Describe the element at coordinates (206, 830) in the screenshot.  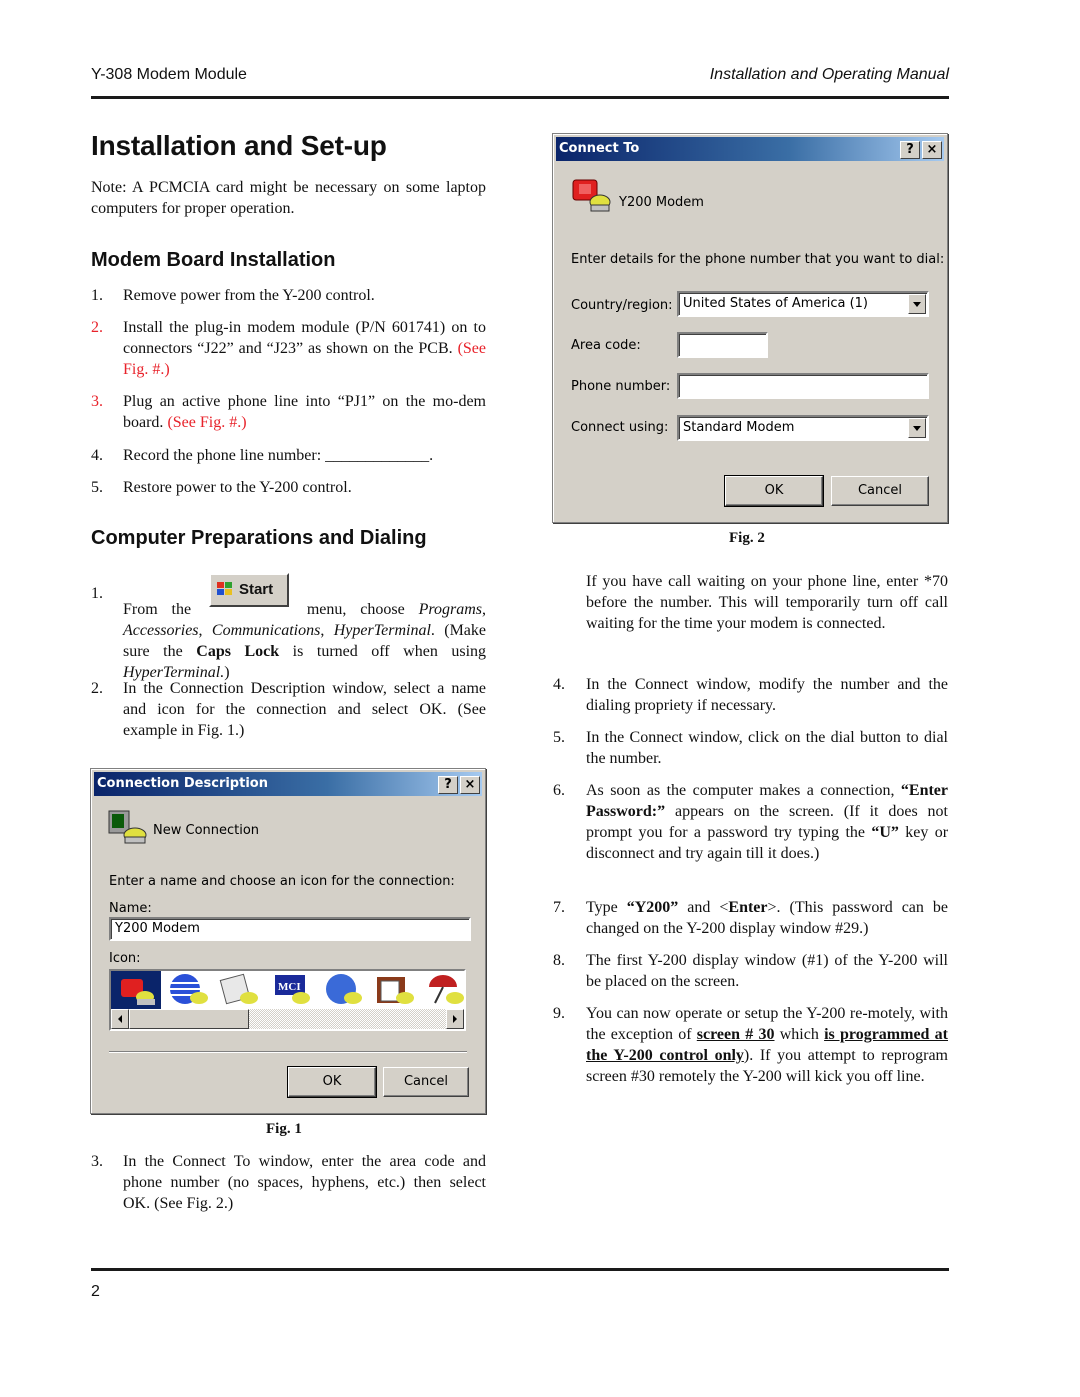
I see `connection-label: New Connection` at that location.